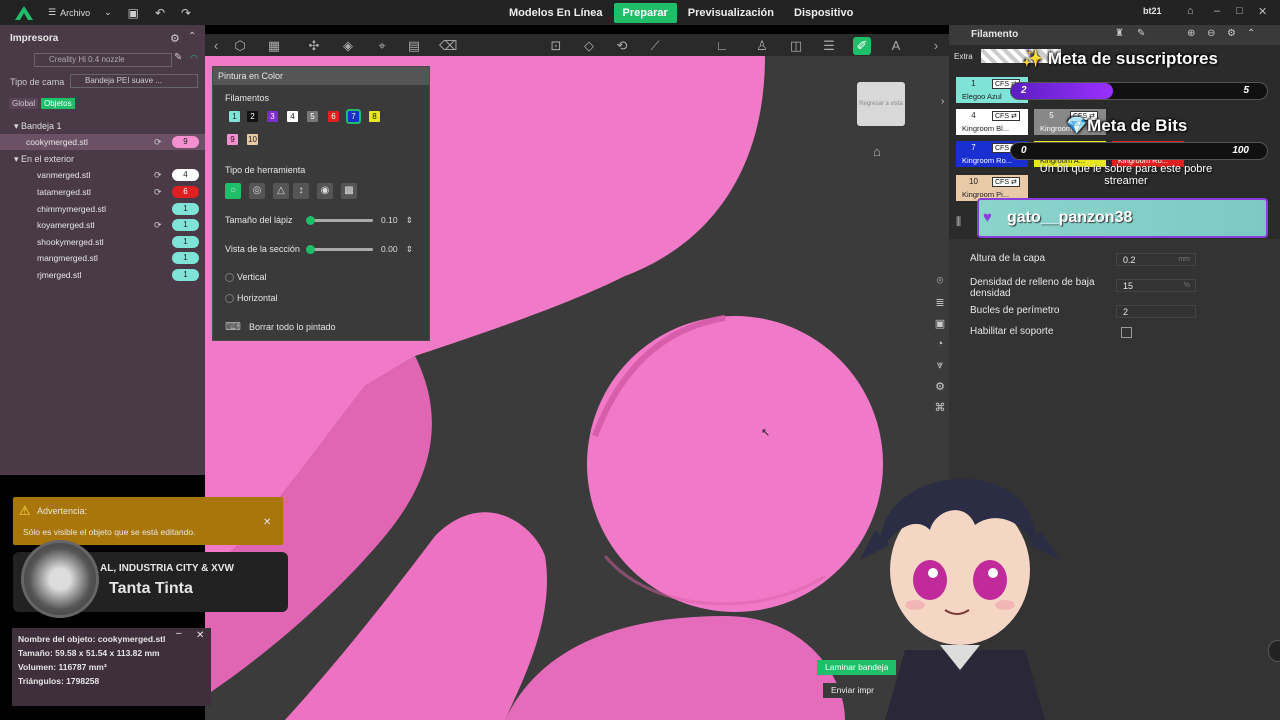 This screenshot has height=720, width=1280. What do you see at coordinates (940, 327) in the screenshot?
I see `infill-icon: ▣` at bounding box center [940, 327].